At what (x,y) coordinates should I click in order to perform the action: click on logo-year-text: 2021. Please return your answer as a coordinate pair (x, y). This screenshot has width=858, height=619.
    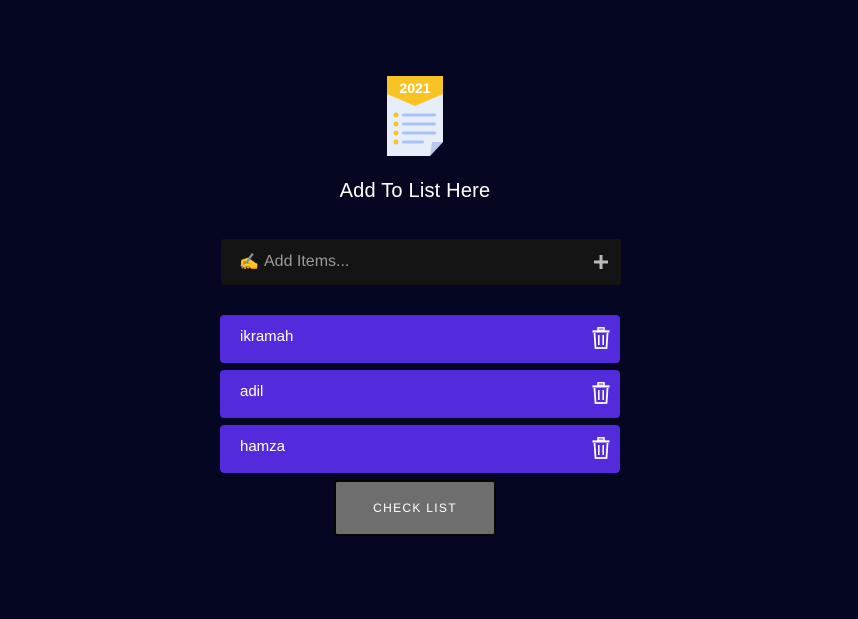
    Looking at the image, I should click on (414, 88).